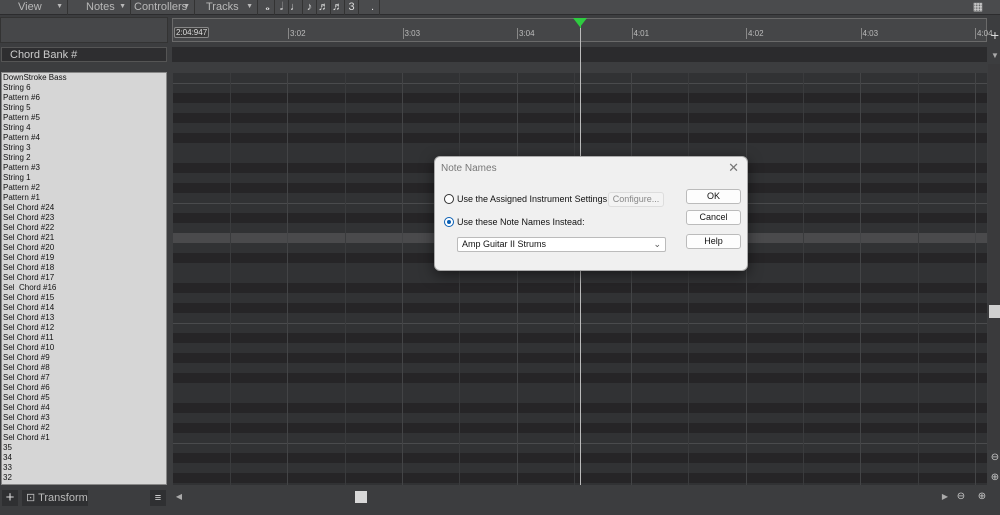  Describe the element at coordinates (84, 238) in the screenshot. I see `note-name-item: Sel Chord #21` at that location.